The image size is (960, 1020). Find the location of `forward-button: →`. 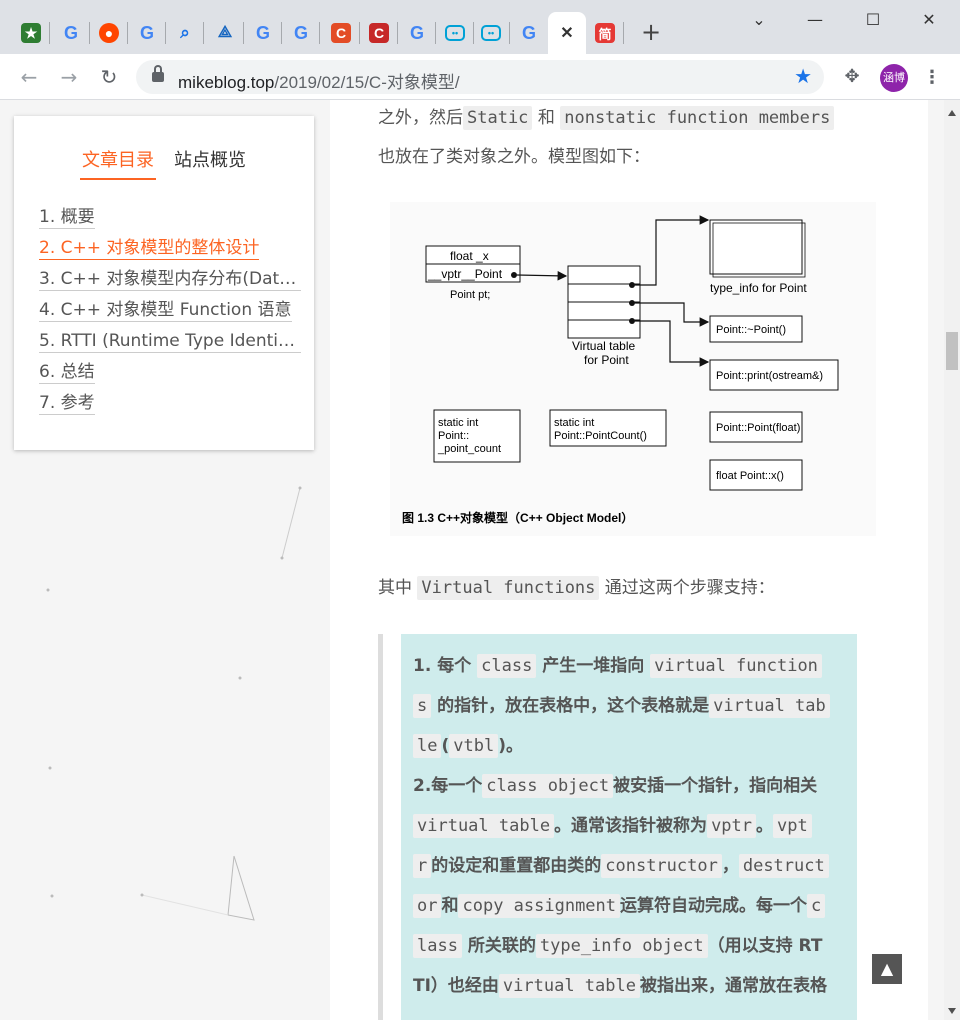

forward-button: → is located at coordinates (69, 77).